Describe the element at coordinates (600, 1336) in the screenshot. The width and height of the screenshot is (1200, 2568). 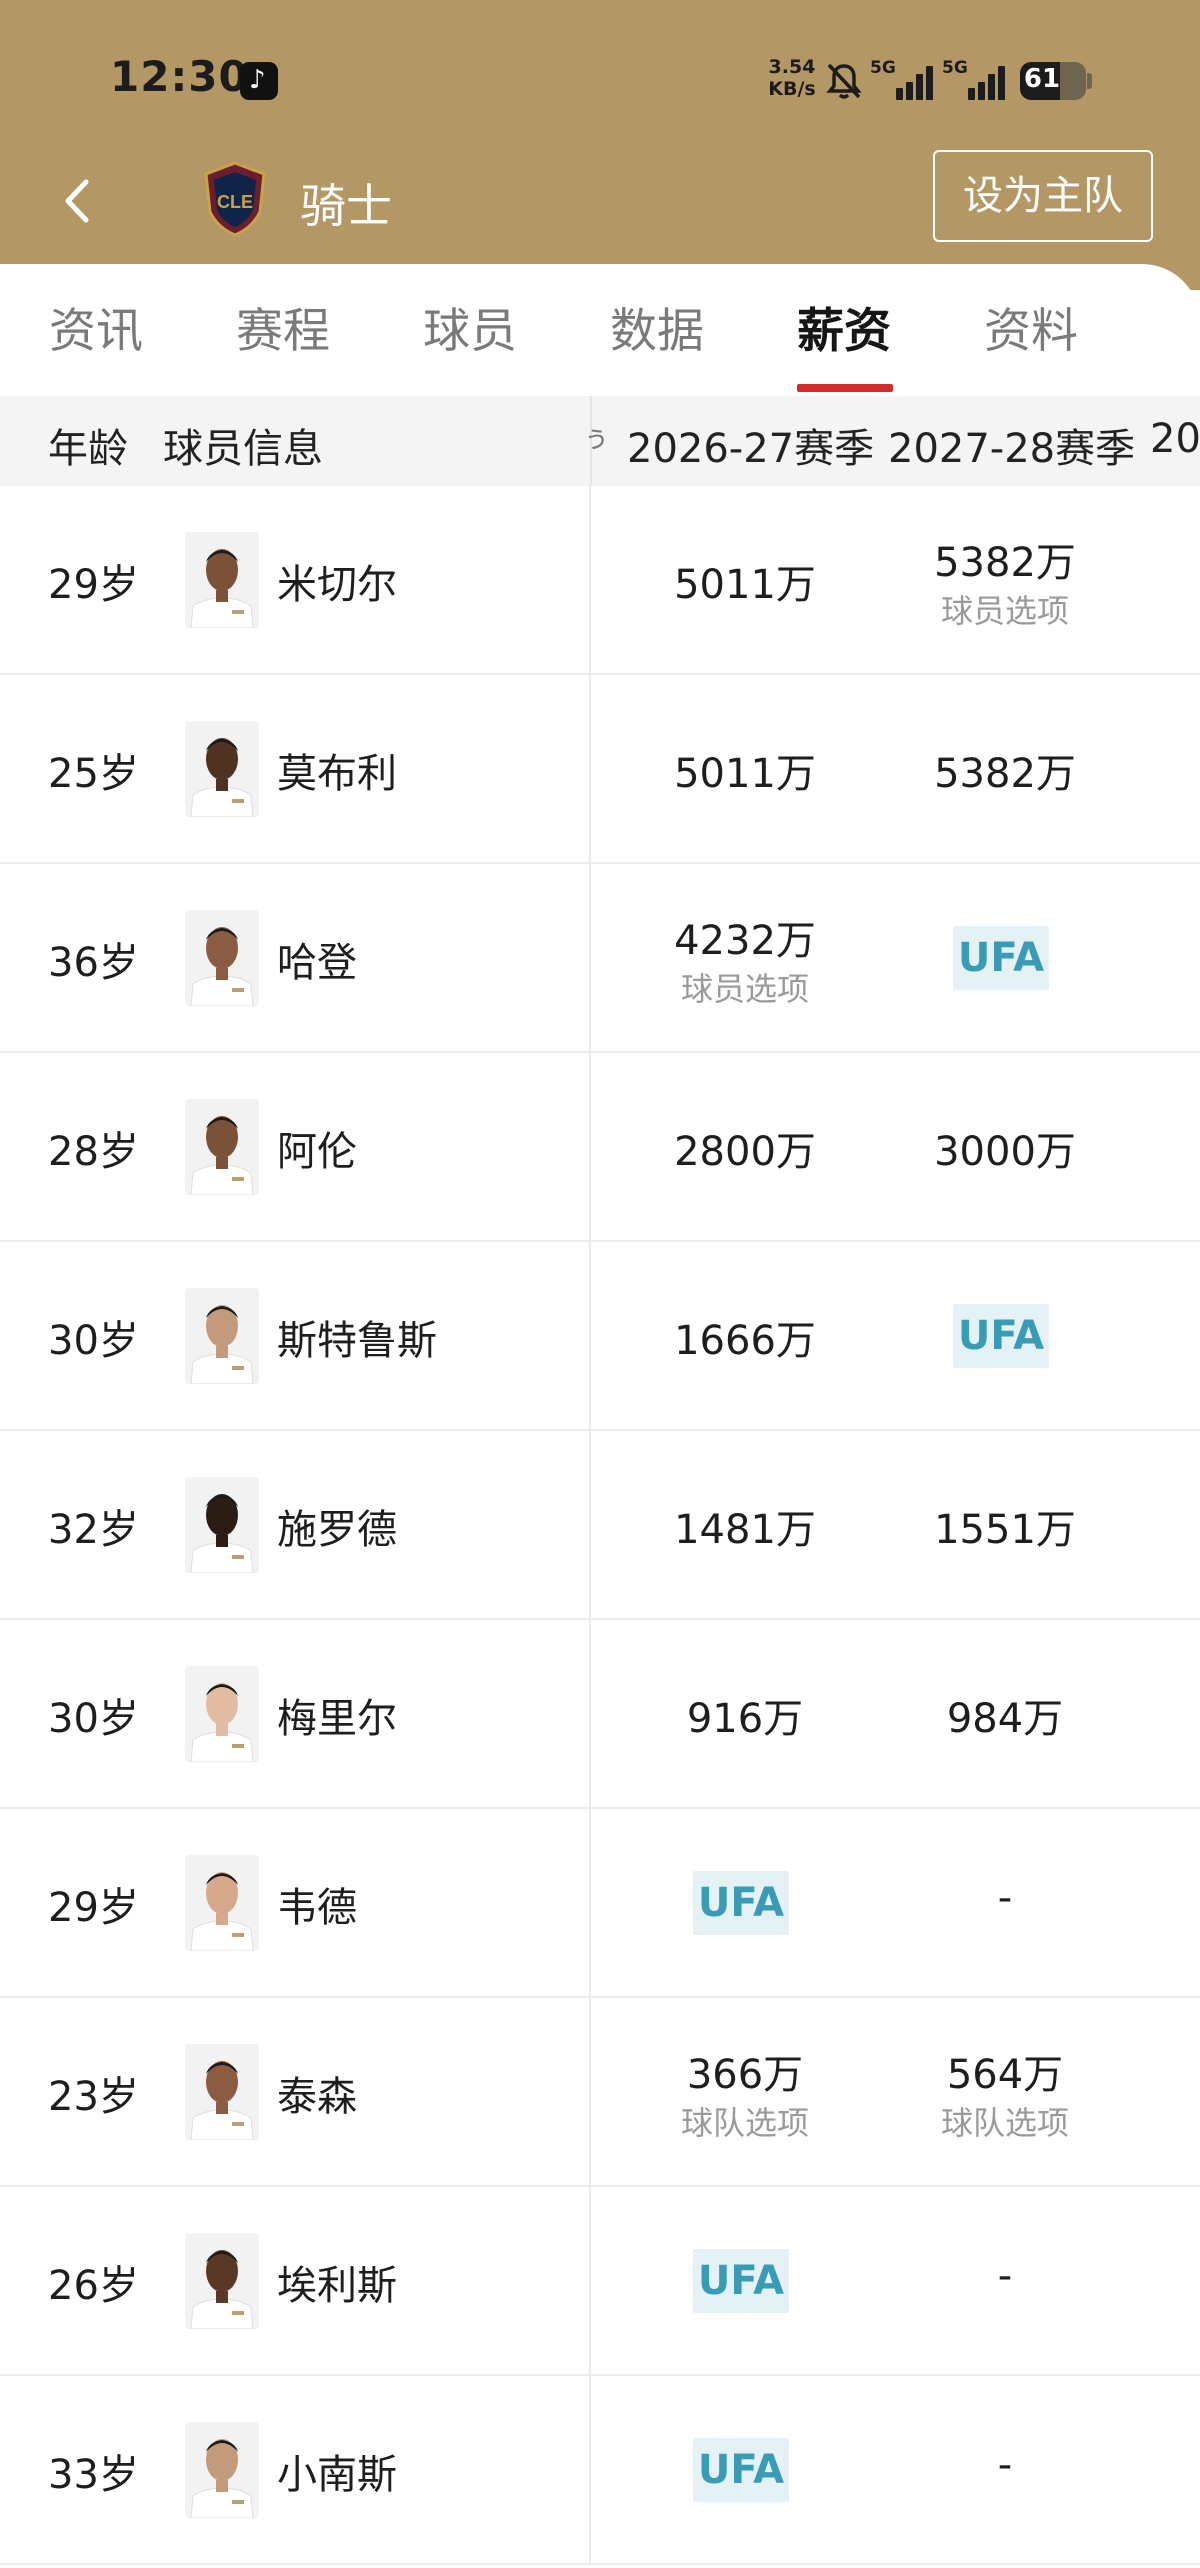
I see `table-row: 30岁 斯特鲁斯 1666万 UFA` at that location.